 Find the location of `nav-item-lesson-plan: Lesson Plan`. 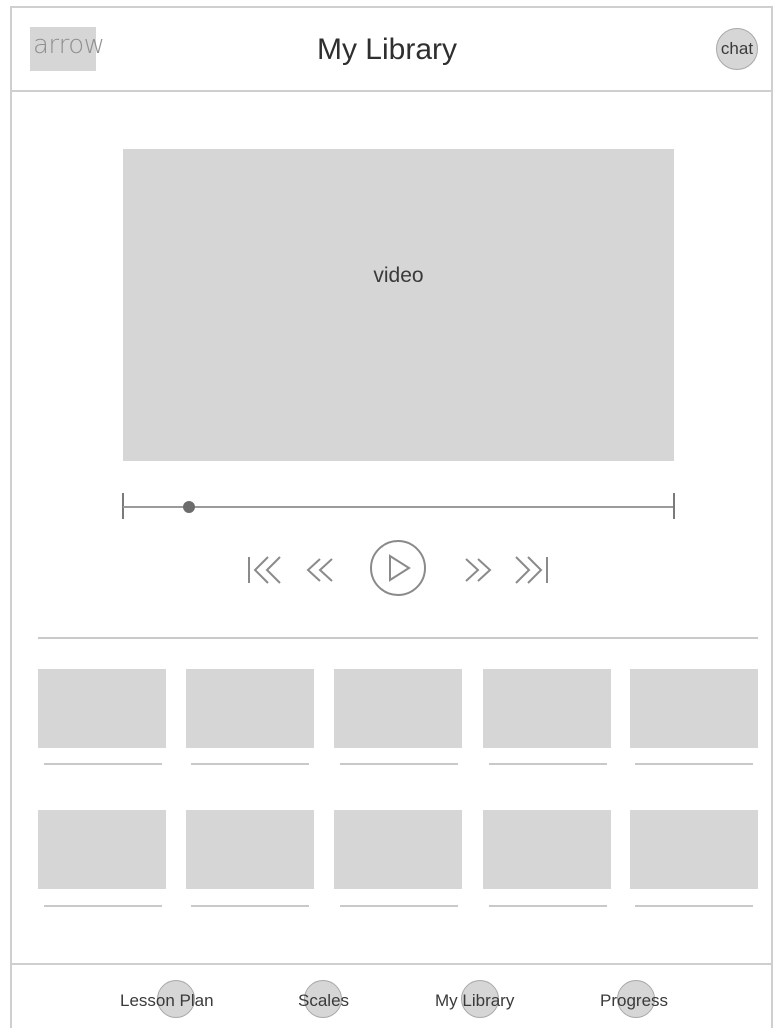

nav-item-lesson-plan: Lesson Plan is located at coordinates (178, 997).